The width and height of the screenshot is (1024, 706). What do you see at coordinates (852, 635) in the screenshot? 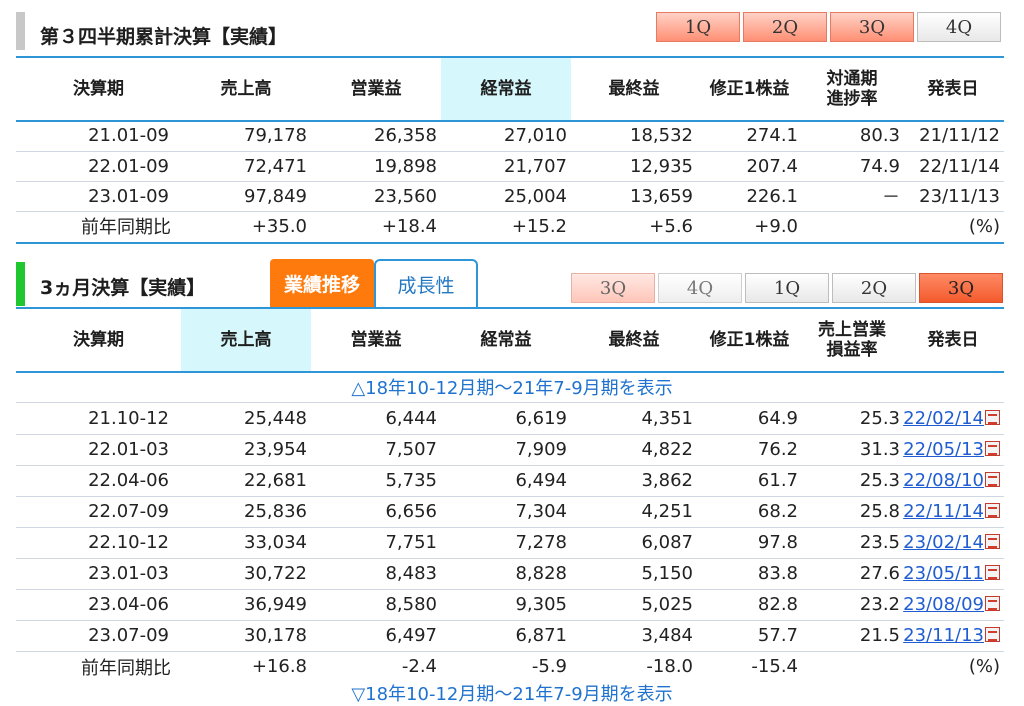
I see `table-cell: 21.5` at bounding box center [852, 635].